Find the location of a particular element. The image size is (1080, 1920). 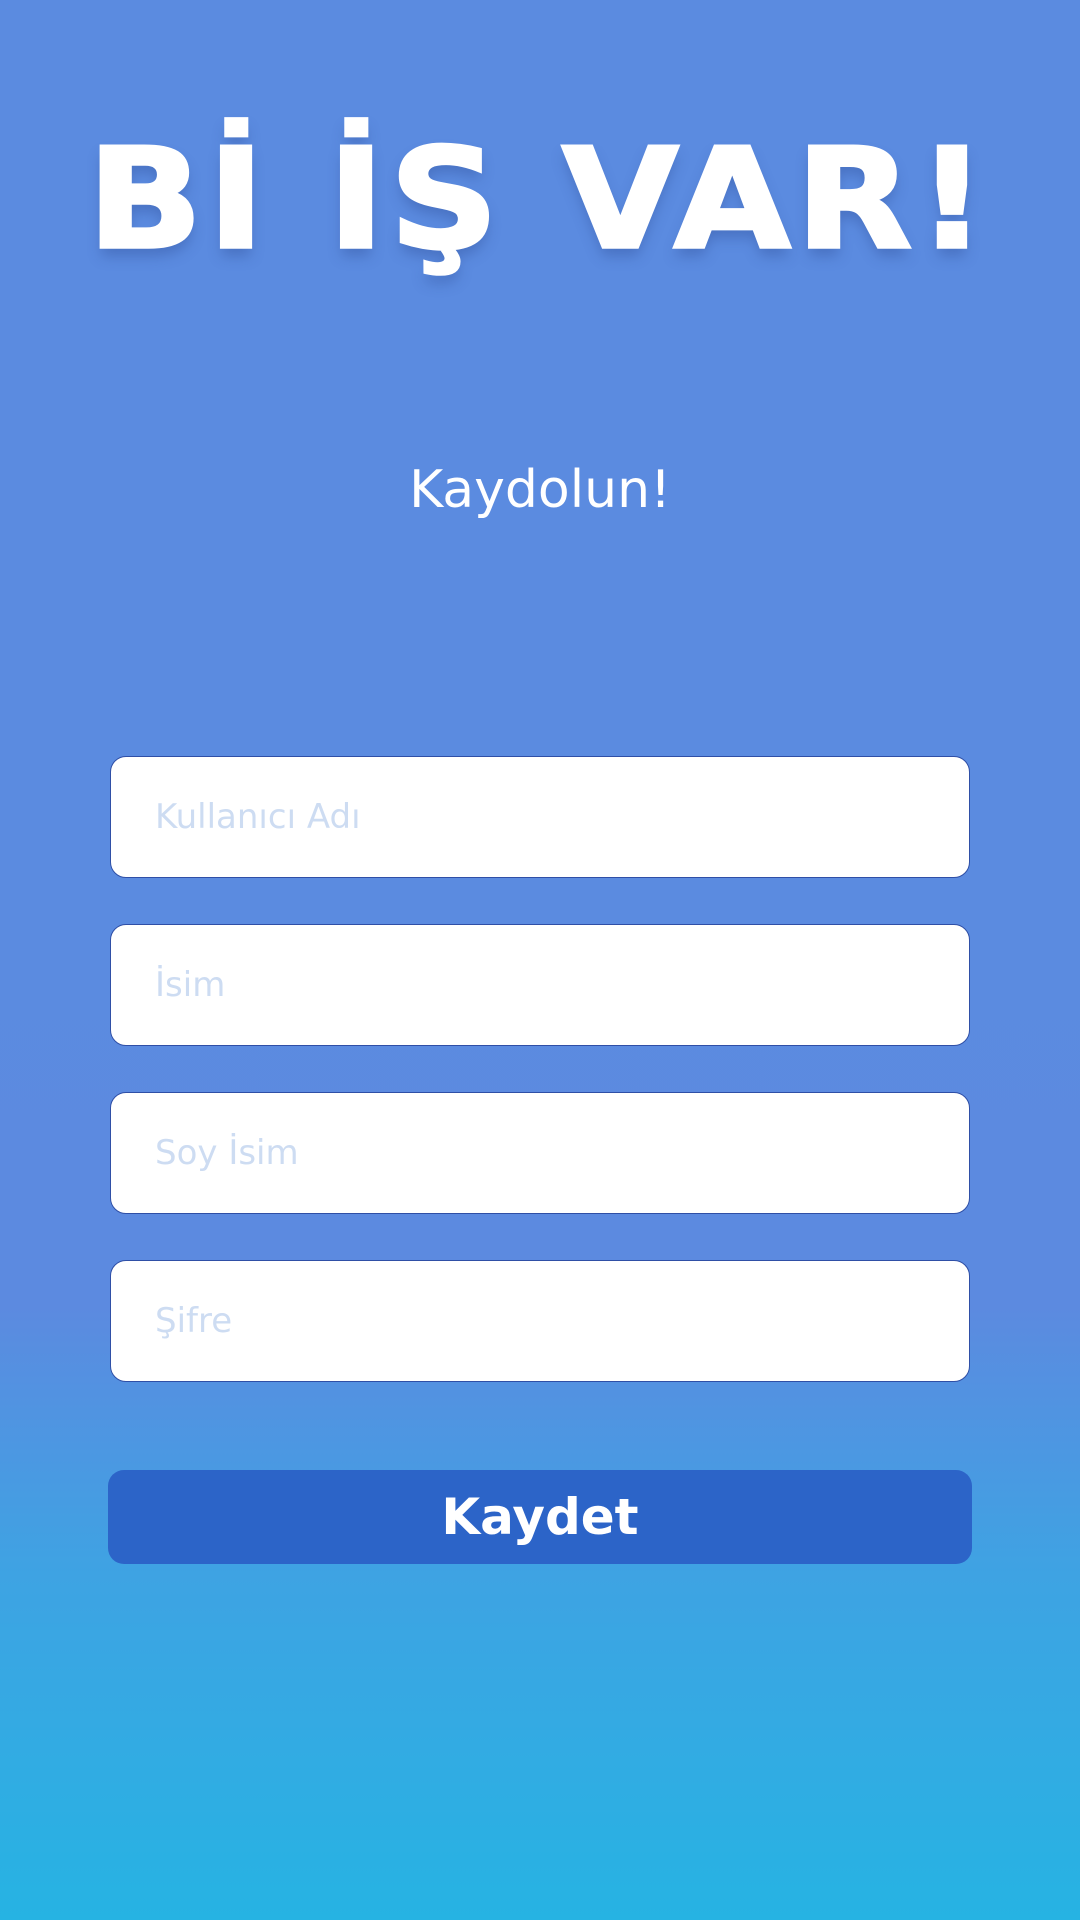

last-name-field is located at coordinates (540, 1153).